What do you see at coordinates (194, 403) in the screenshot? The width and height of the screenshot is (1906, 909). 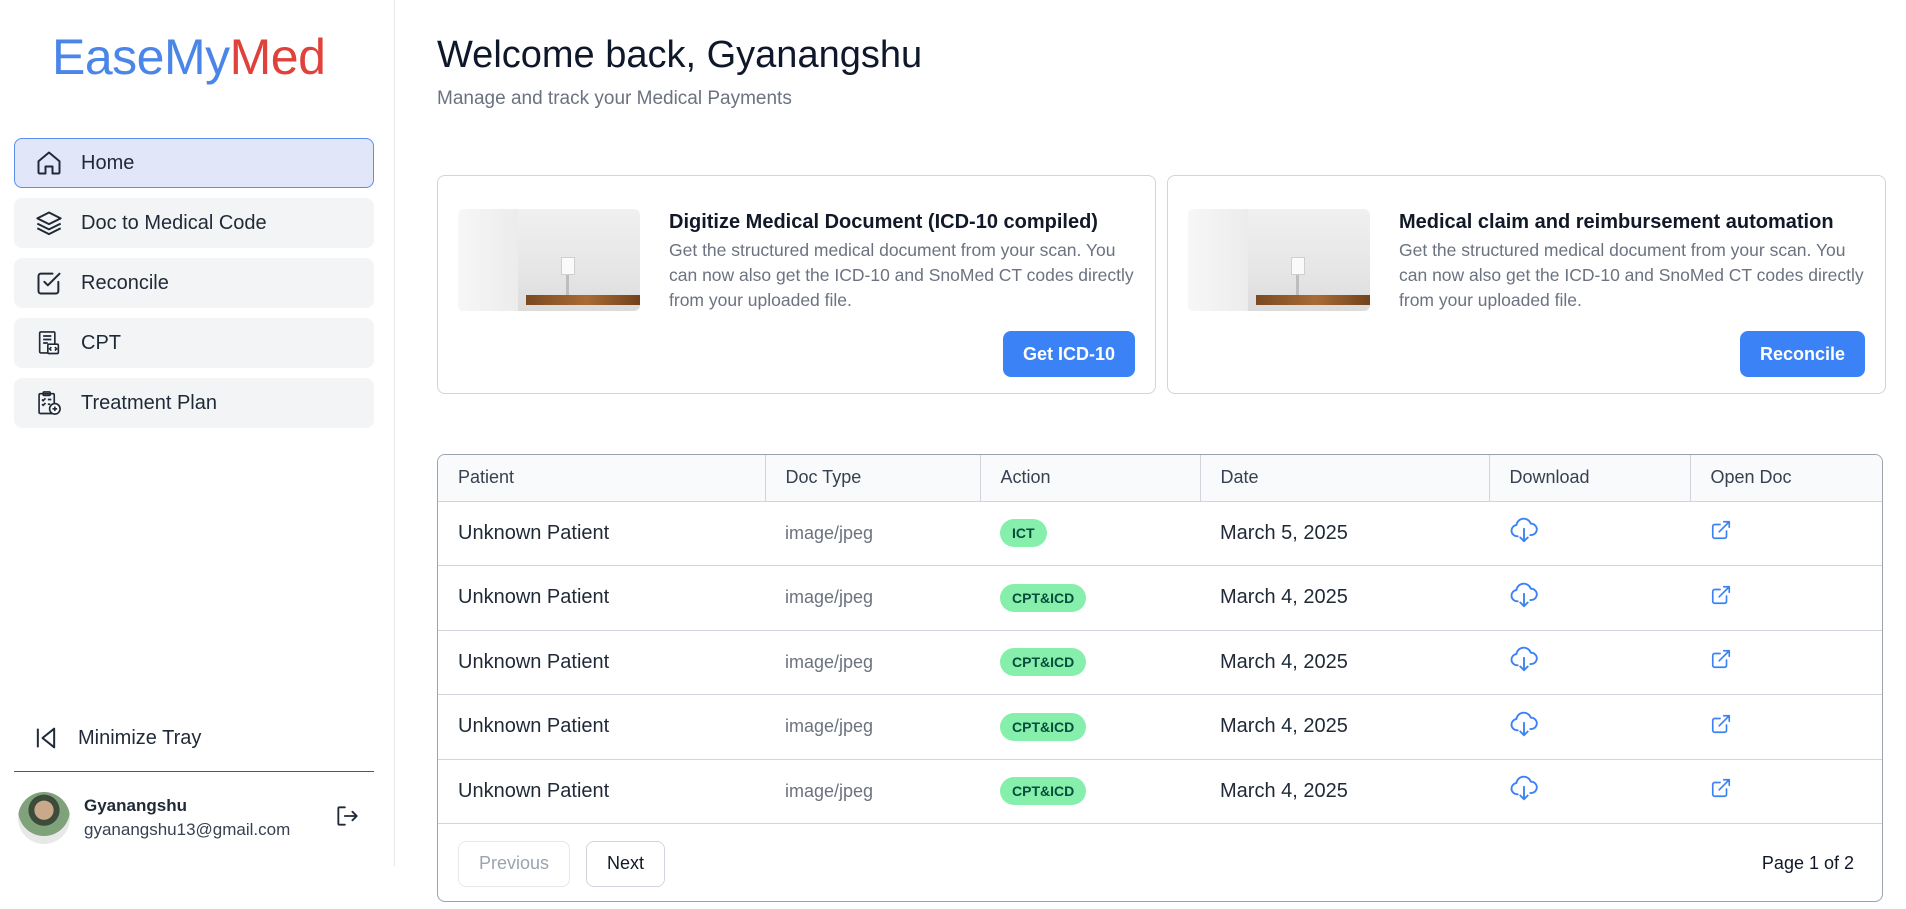 I see `sidebar-item-treatment-plan: Treatment Plan` at bounding box center [194, 403].